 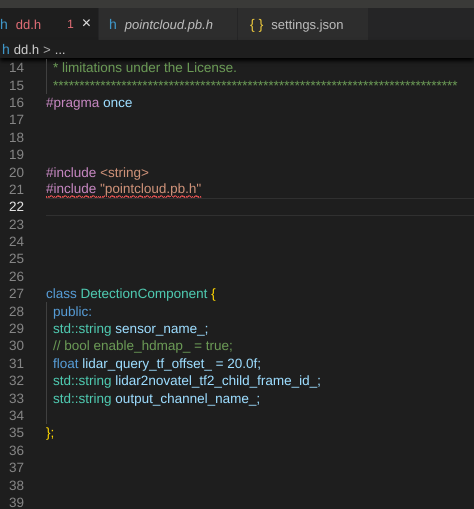 What do you see at coordinates (131, 294) in the screenshot?
I see `code-line: class DetectionComponent {` at bounding box center [131, 294].